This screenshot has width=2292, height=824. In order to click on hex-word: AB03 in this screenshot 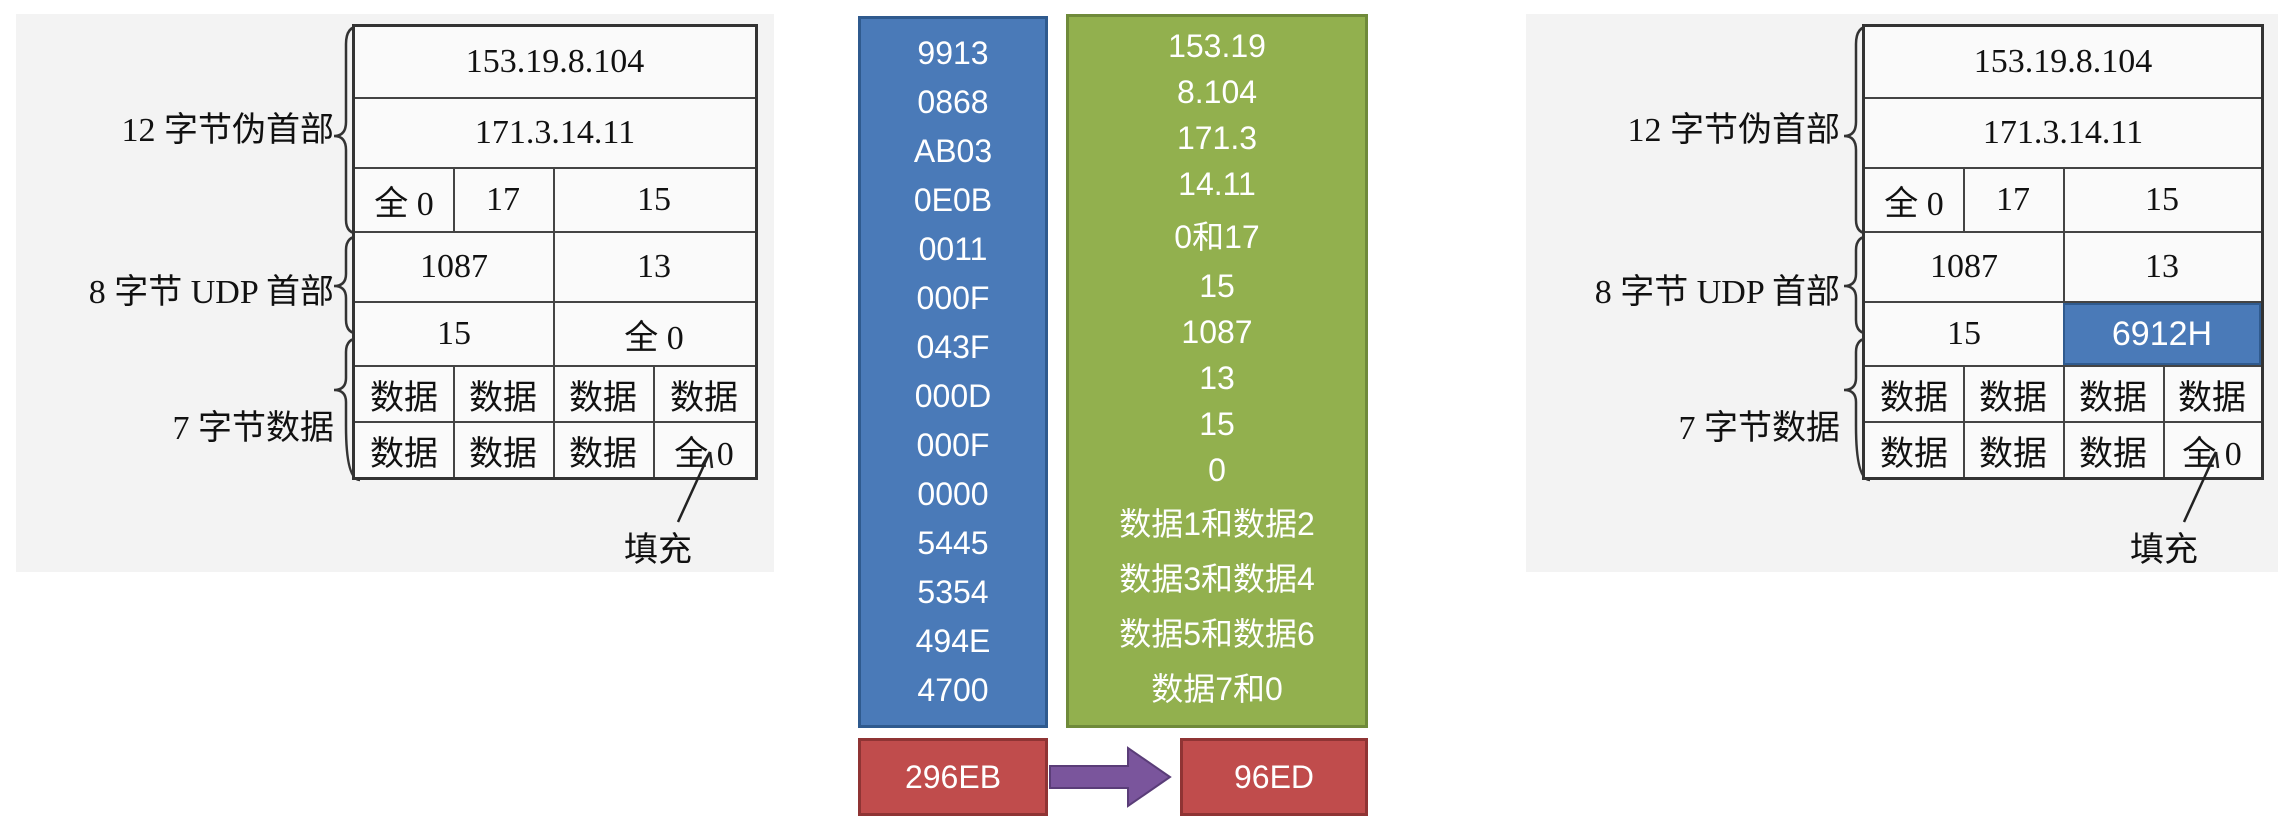, I will do `click(953, 151)`.